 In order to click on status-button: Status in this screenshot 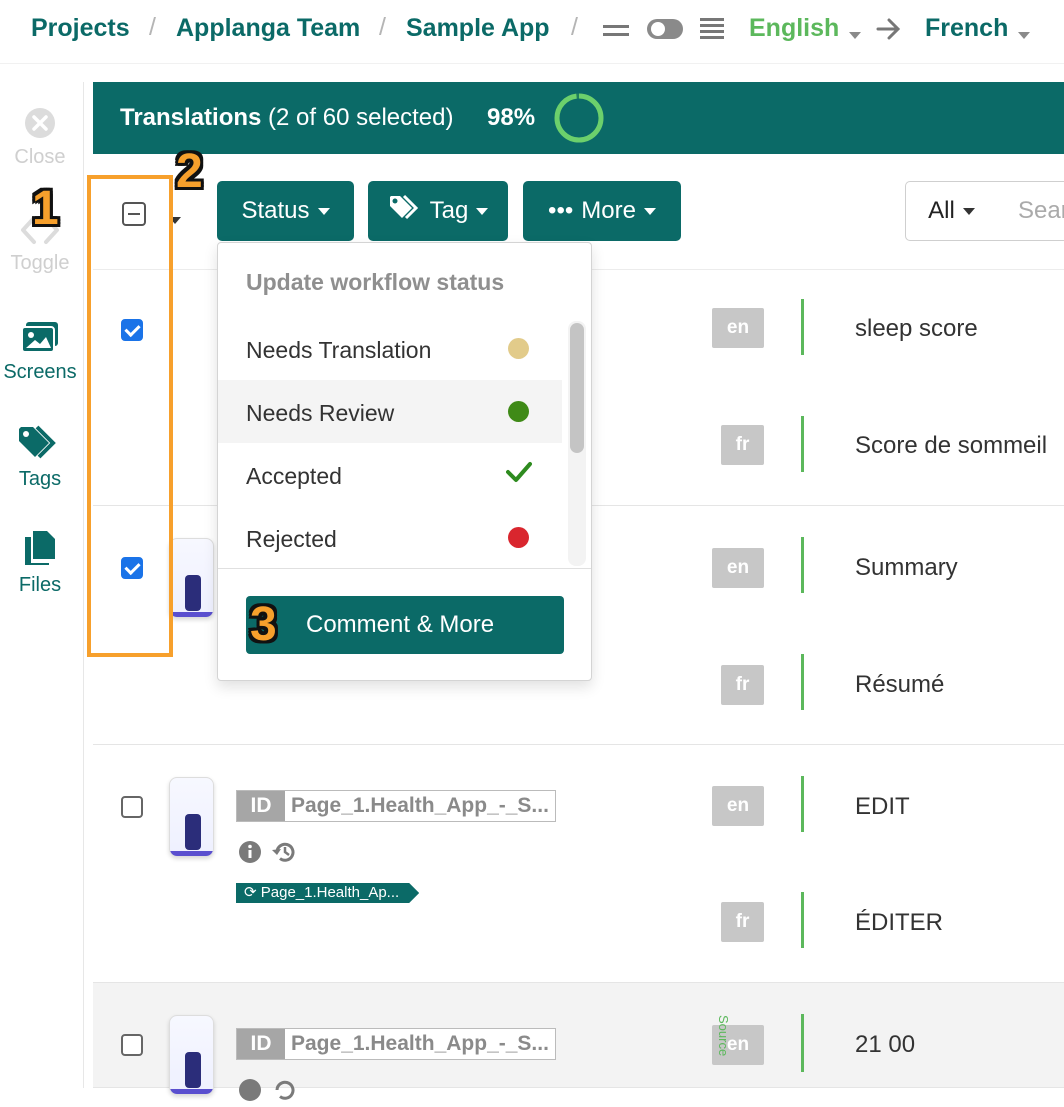, I will do `click(285, 211)`.